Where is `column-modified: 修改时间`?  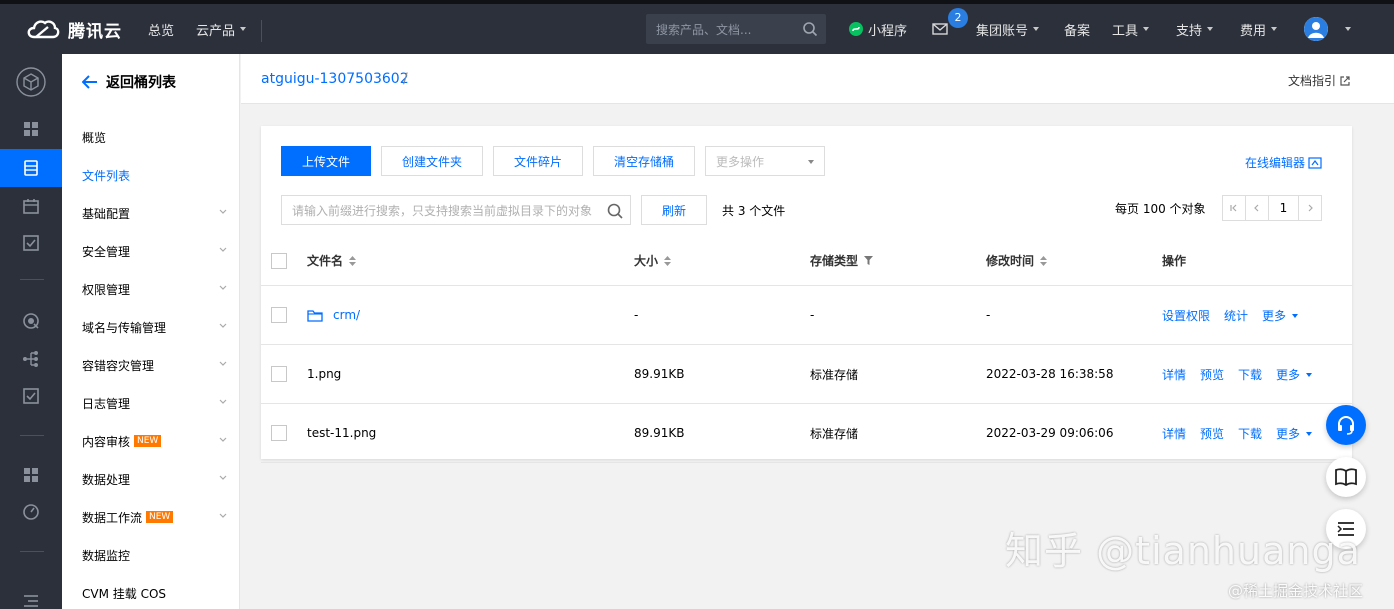
column-modified: 修改时间 is located at coordinates (1017, 260).